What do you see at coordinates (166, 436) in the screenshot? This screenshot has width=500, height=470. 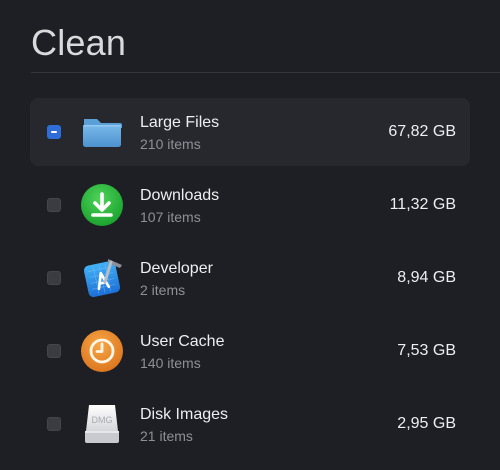 I see `item-count: 21 items` at bounding box center [166, 436].